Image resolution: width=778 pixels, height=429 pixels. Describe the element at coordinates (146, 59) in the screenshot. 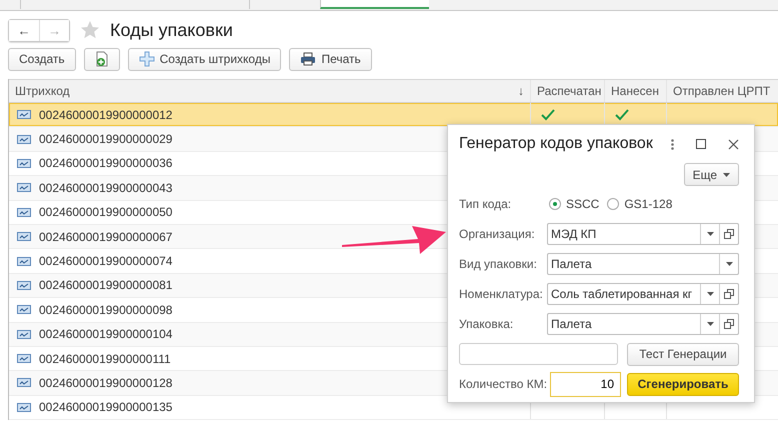

I see `plus-icon` at that location.